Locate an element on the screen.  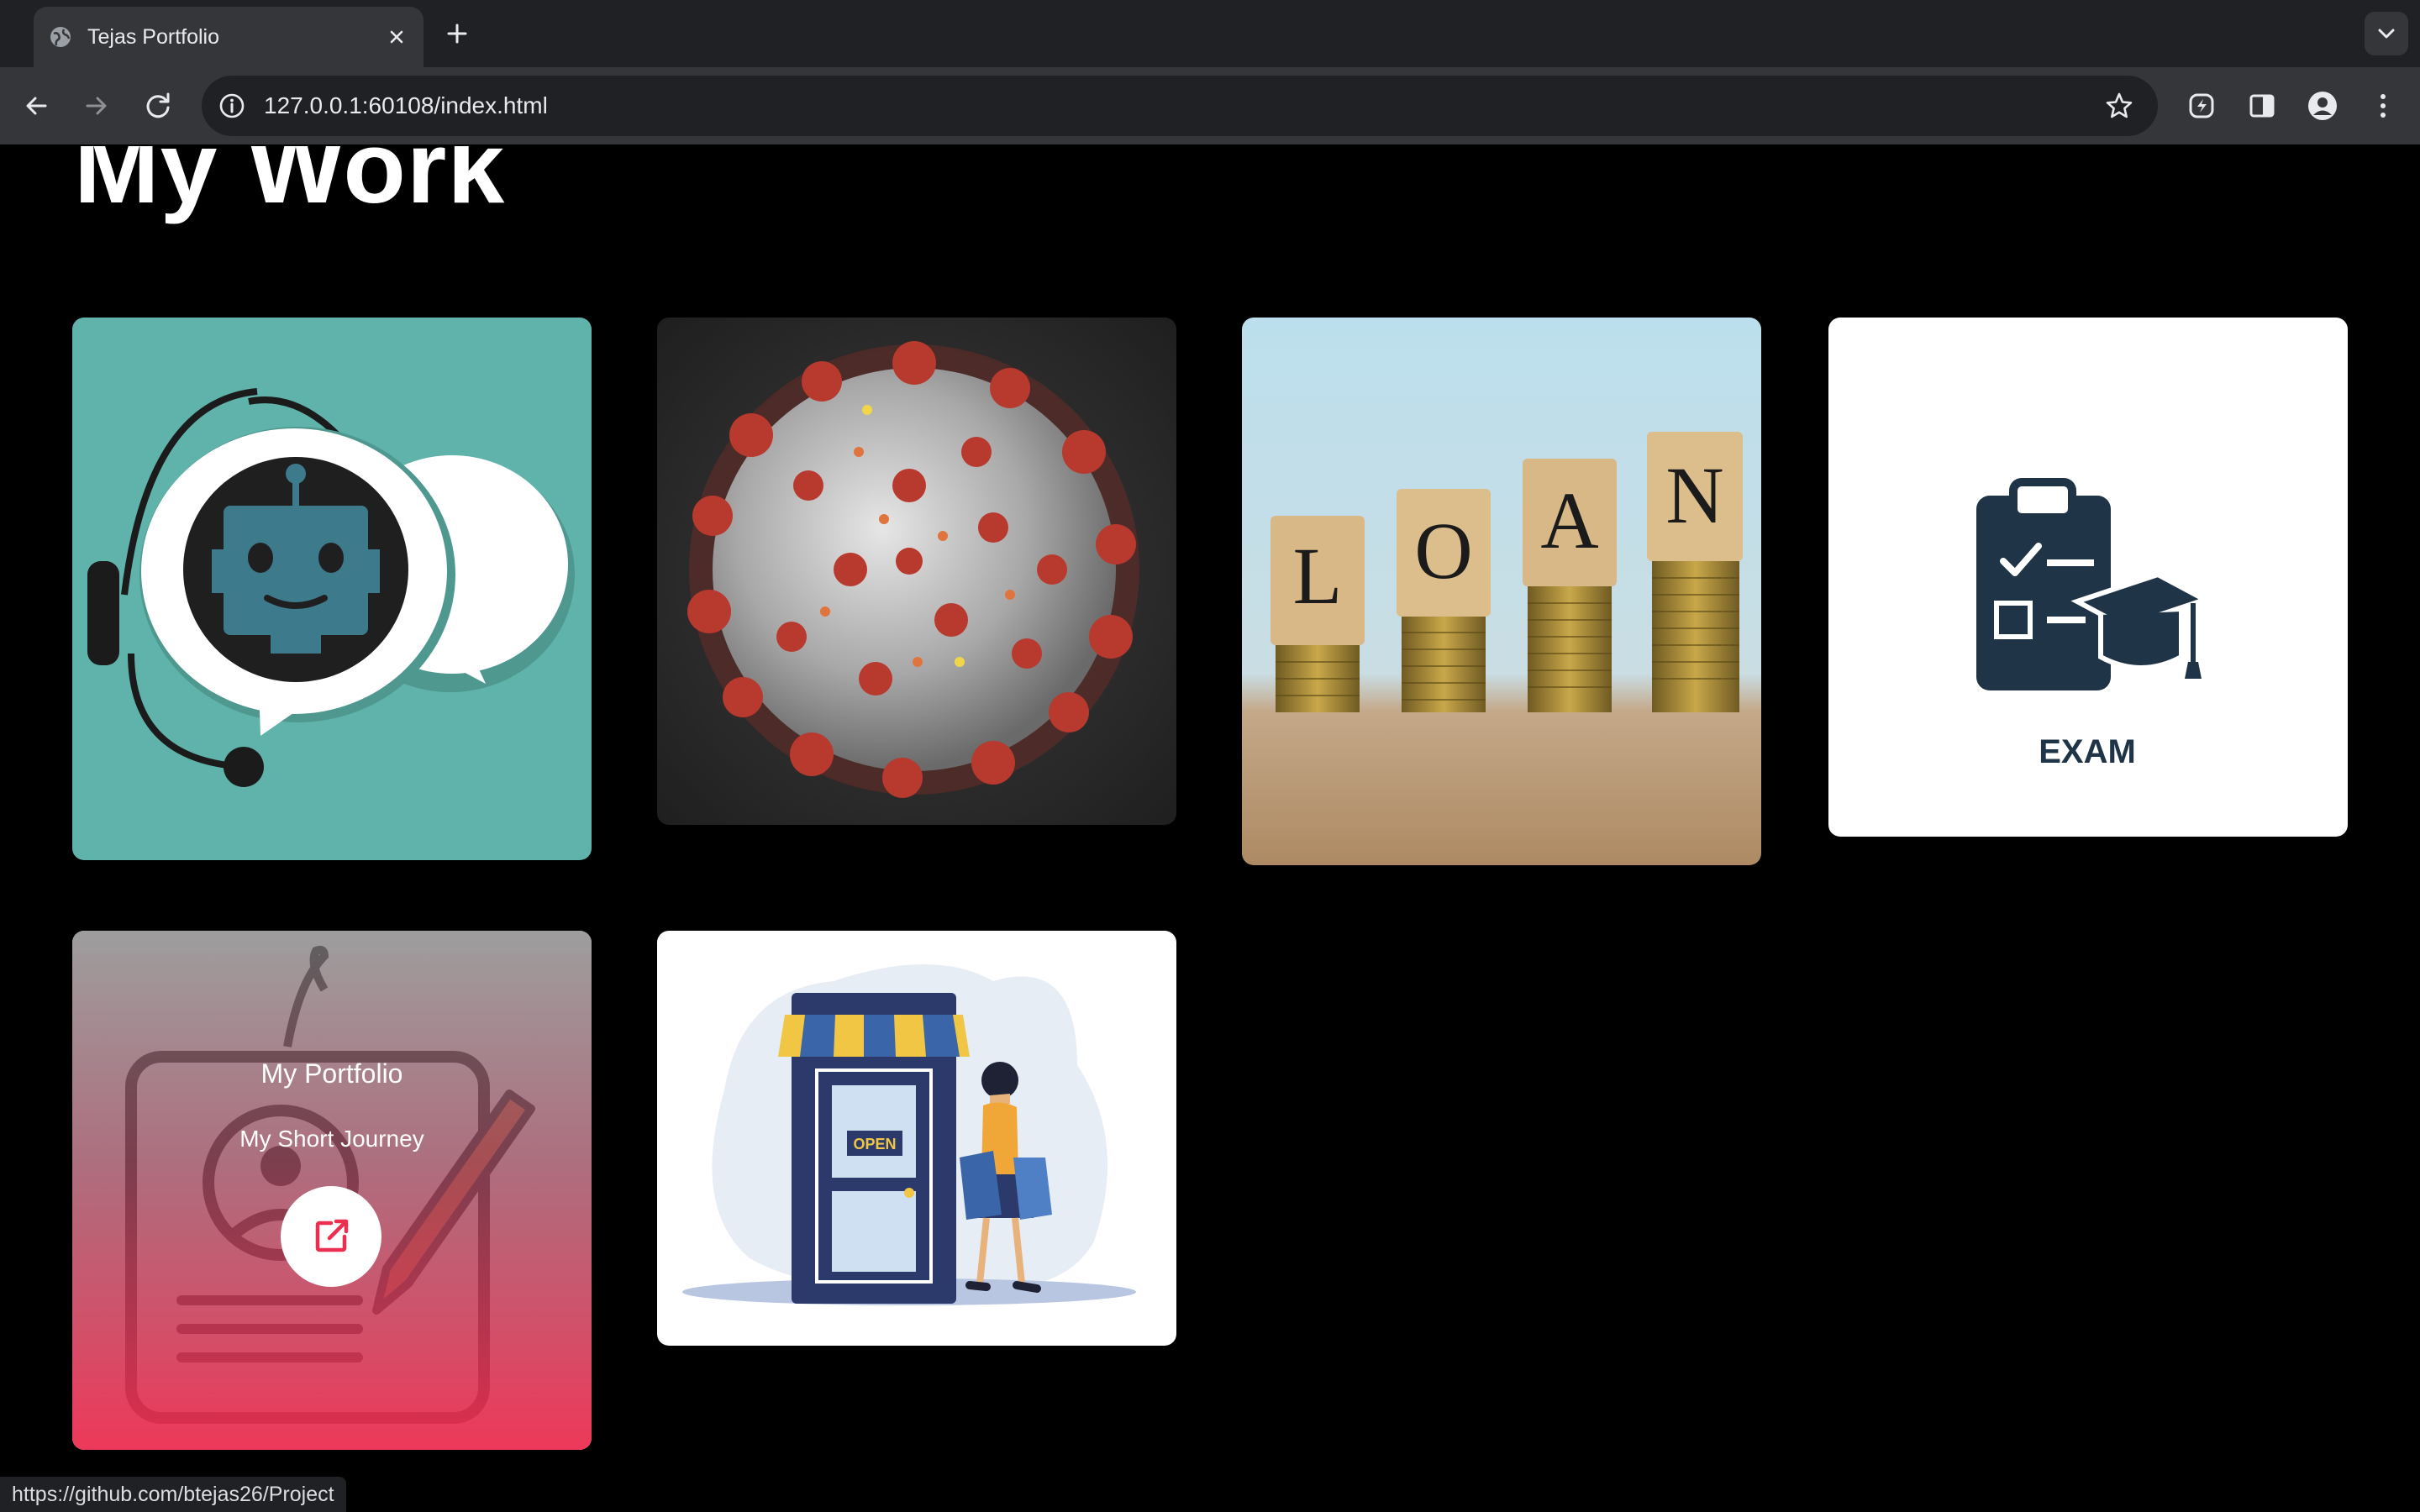
project-card-shopping: OPEN is located at coordinates (916, 1138).